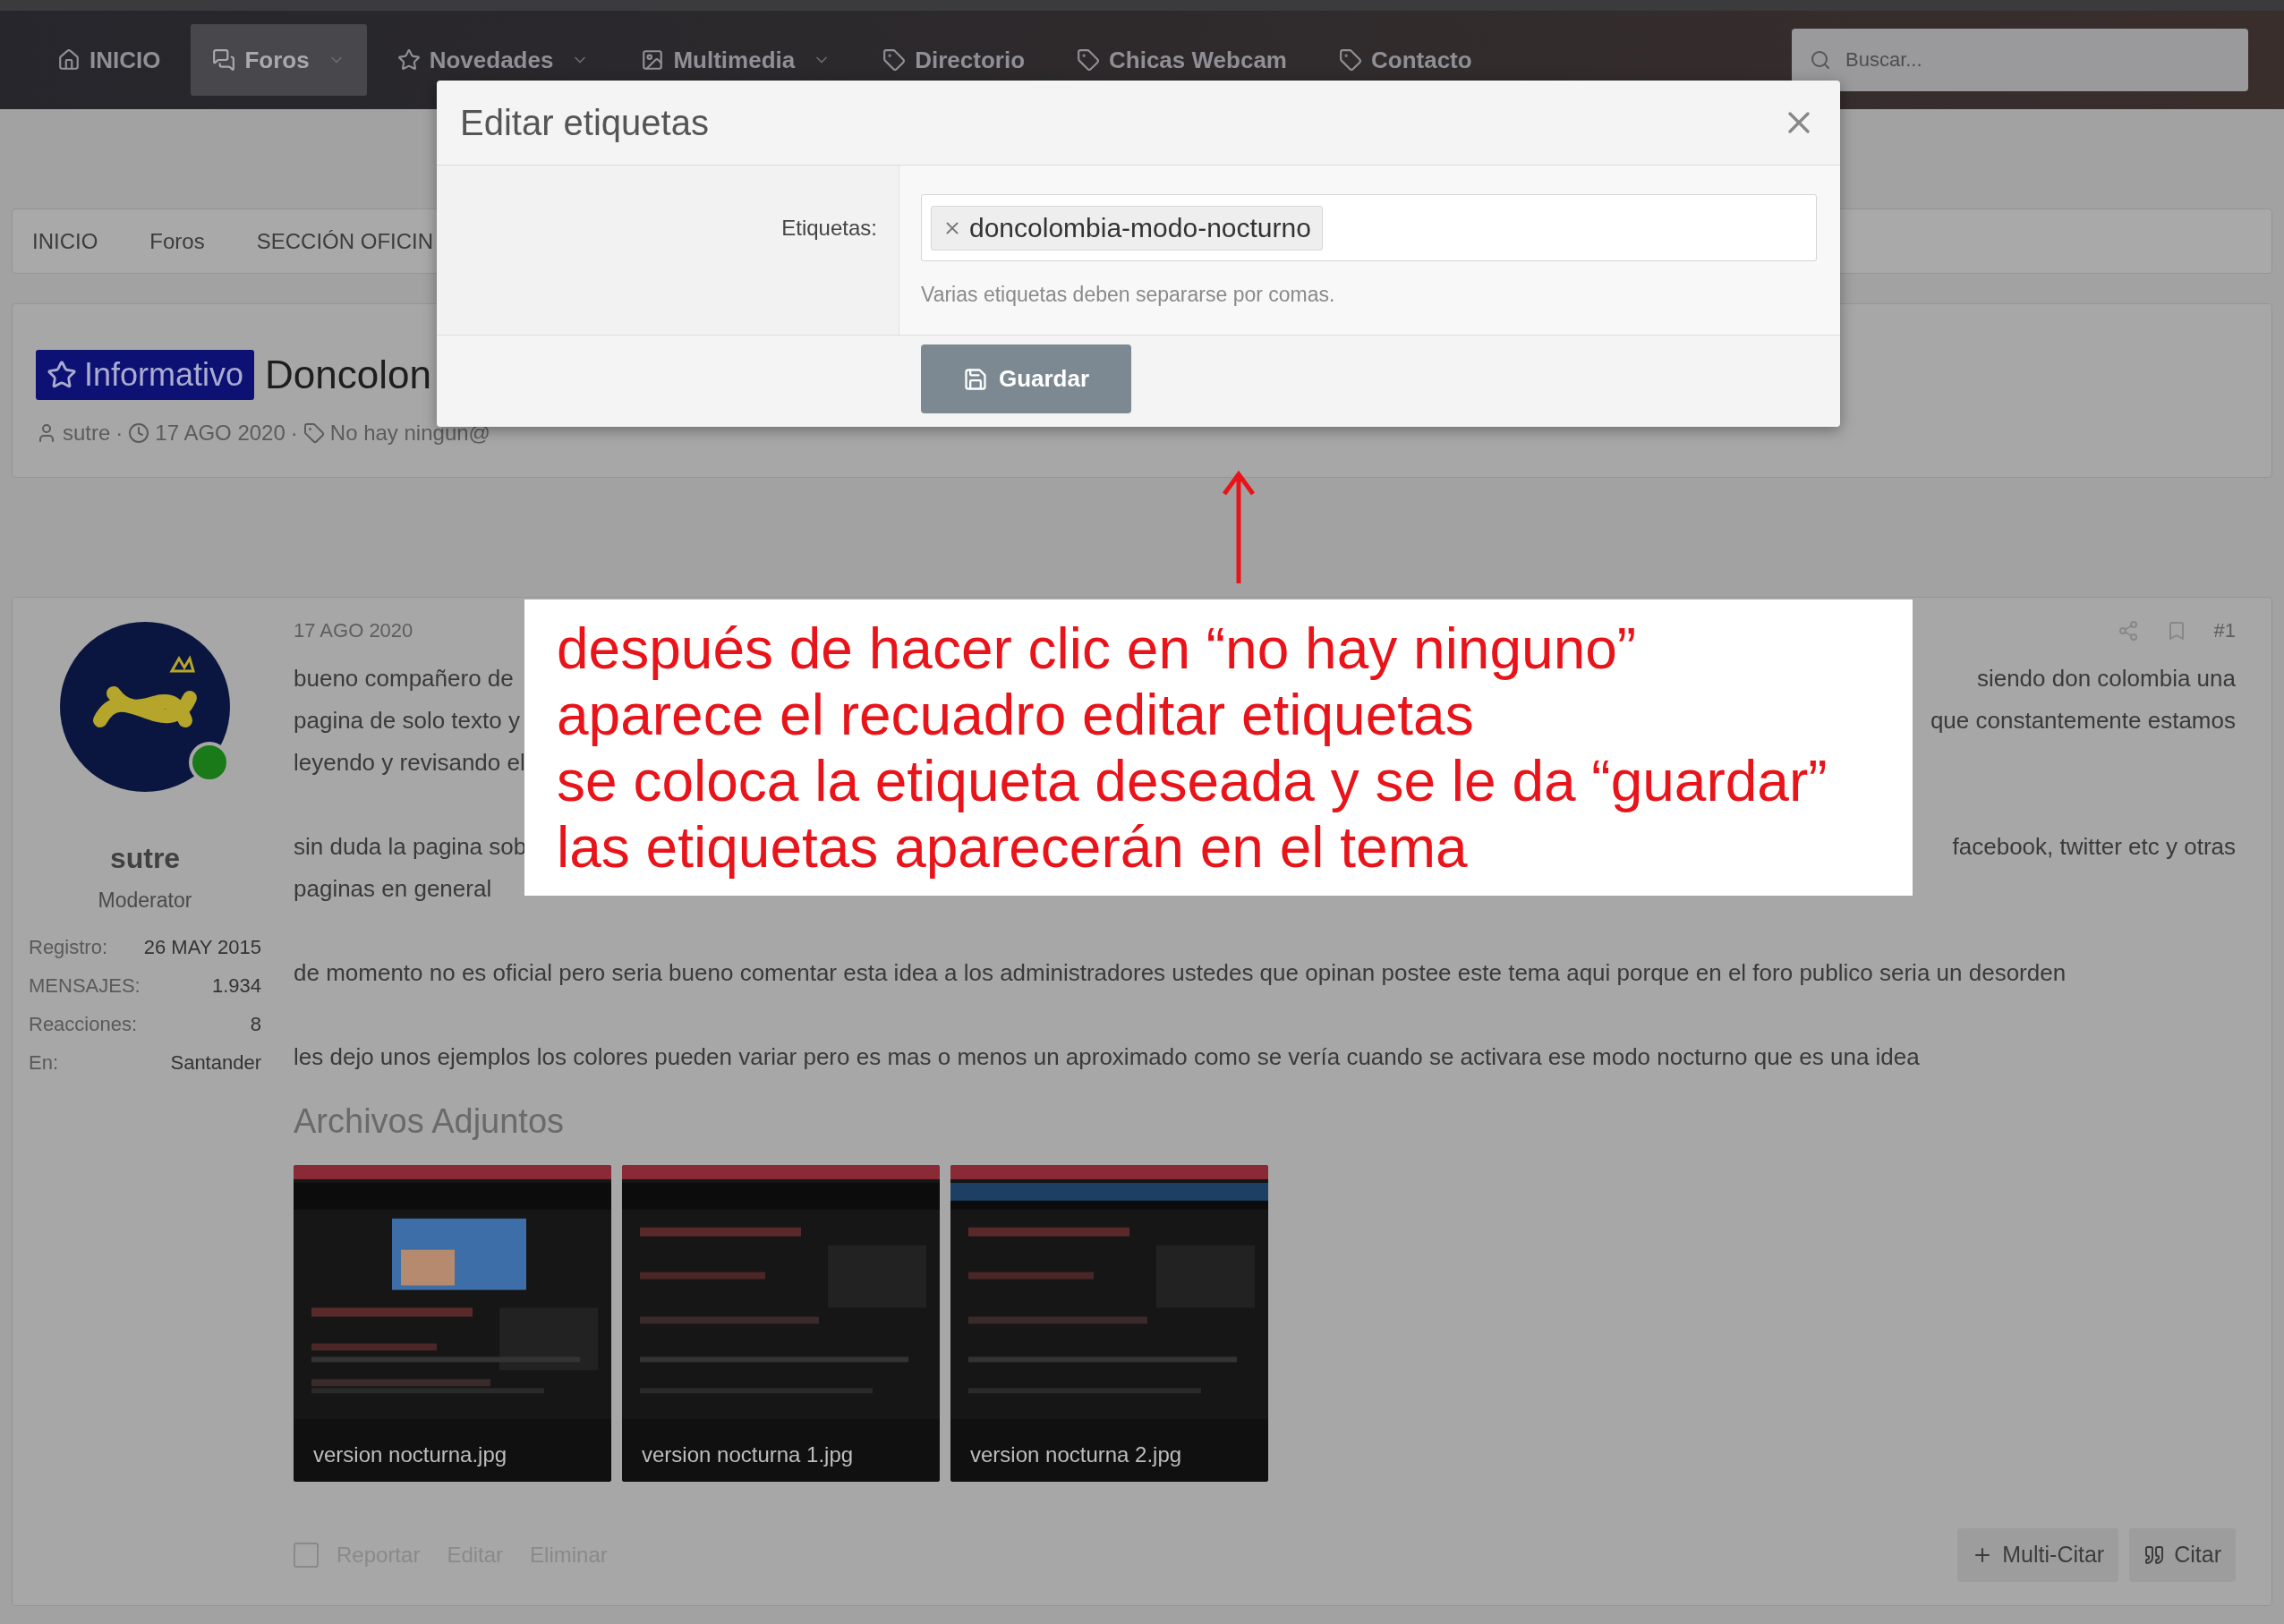  Describe the element at coordinates (345, 241) in the screenshot. I see `breadcrumb-link: SECCIÓN OFICIN` at that location.